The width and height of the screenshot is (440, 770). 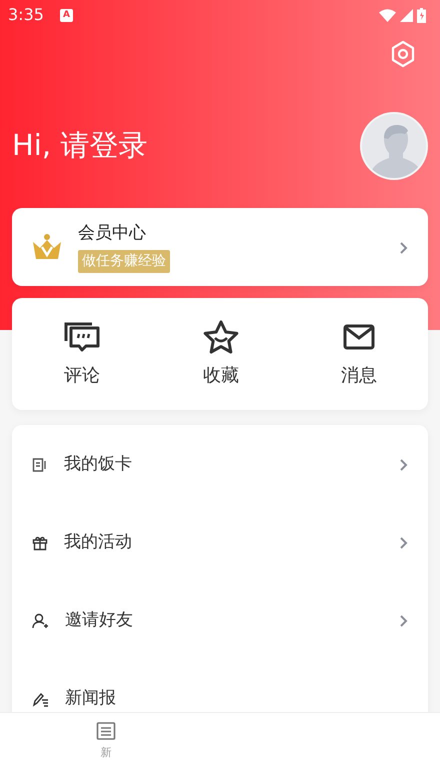 What do you see at coordinates (220, 621) in the screenshot?
I see `menu-item: 邀请好友` at bounding box center [220, 621].